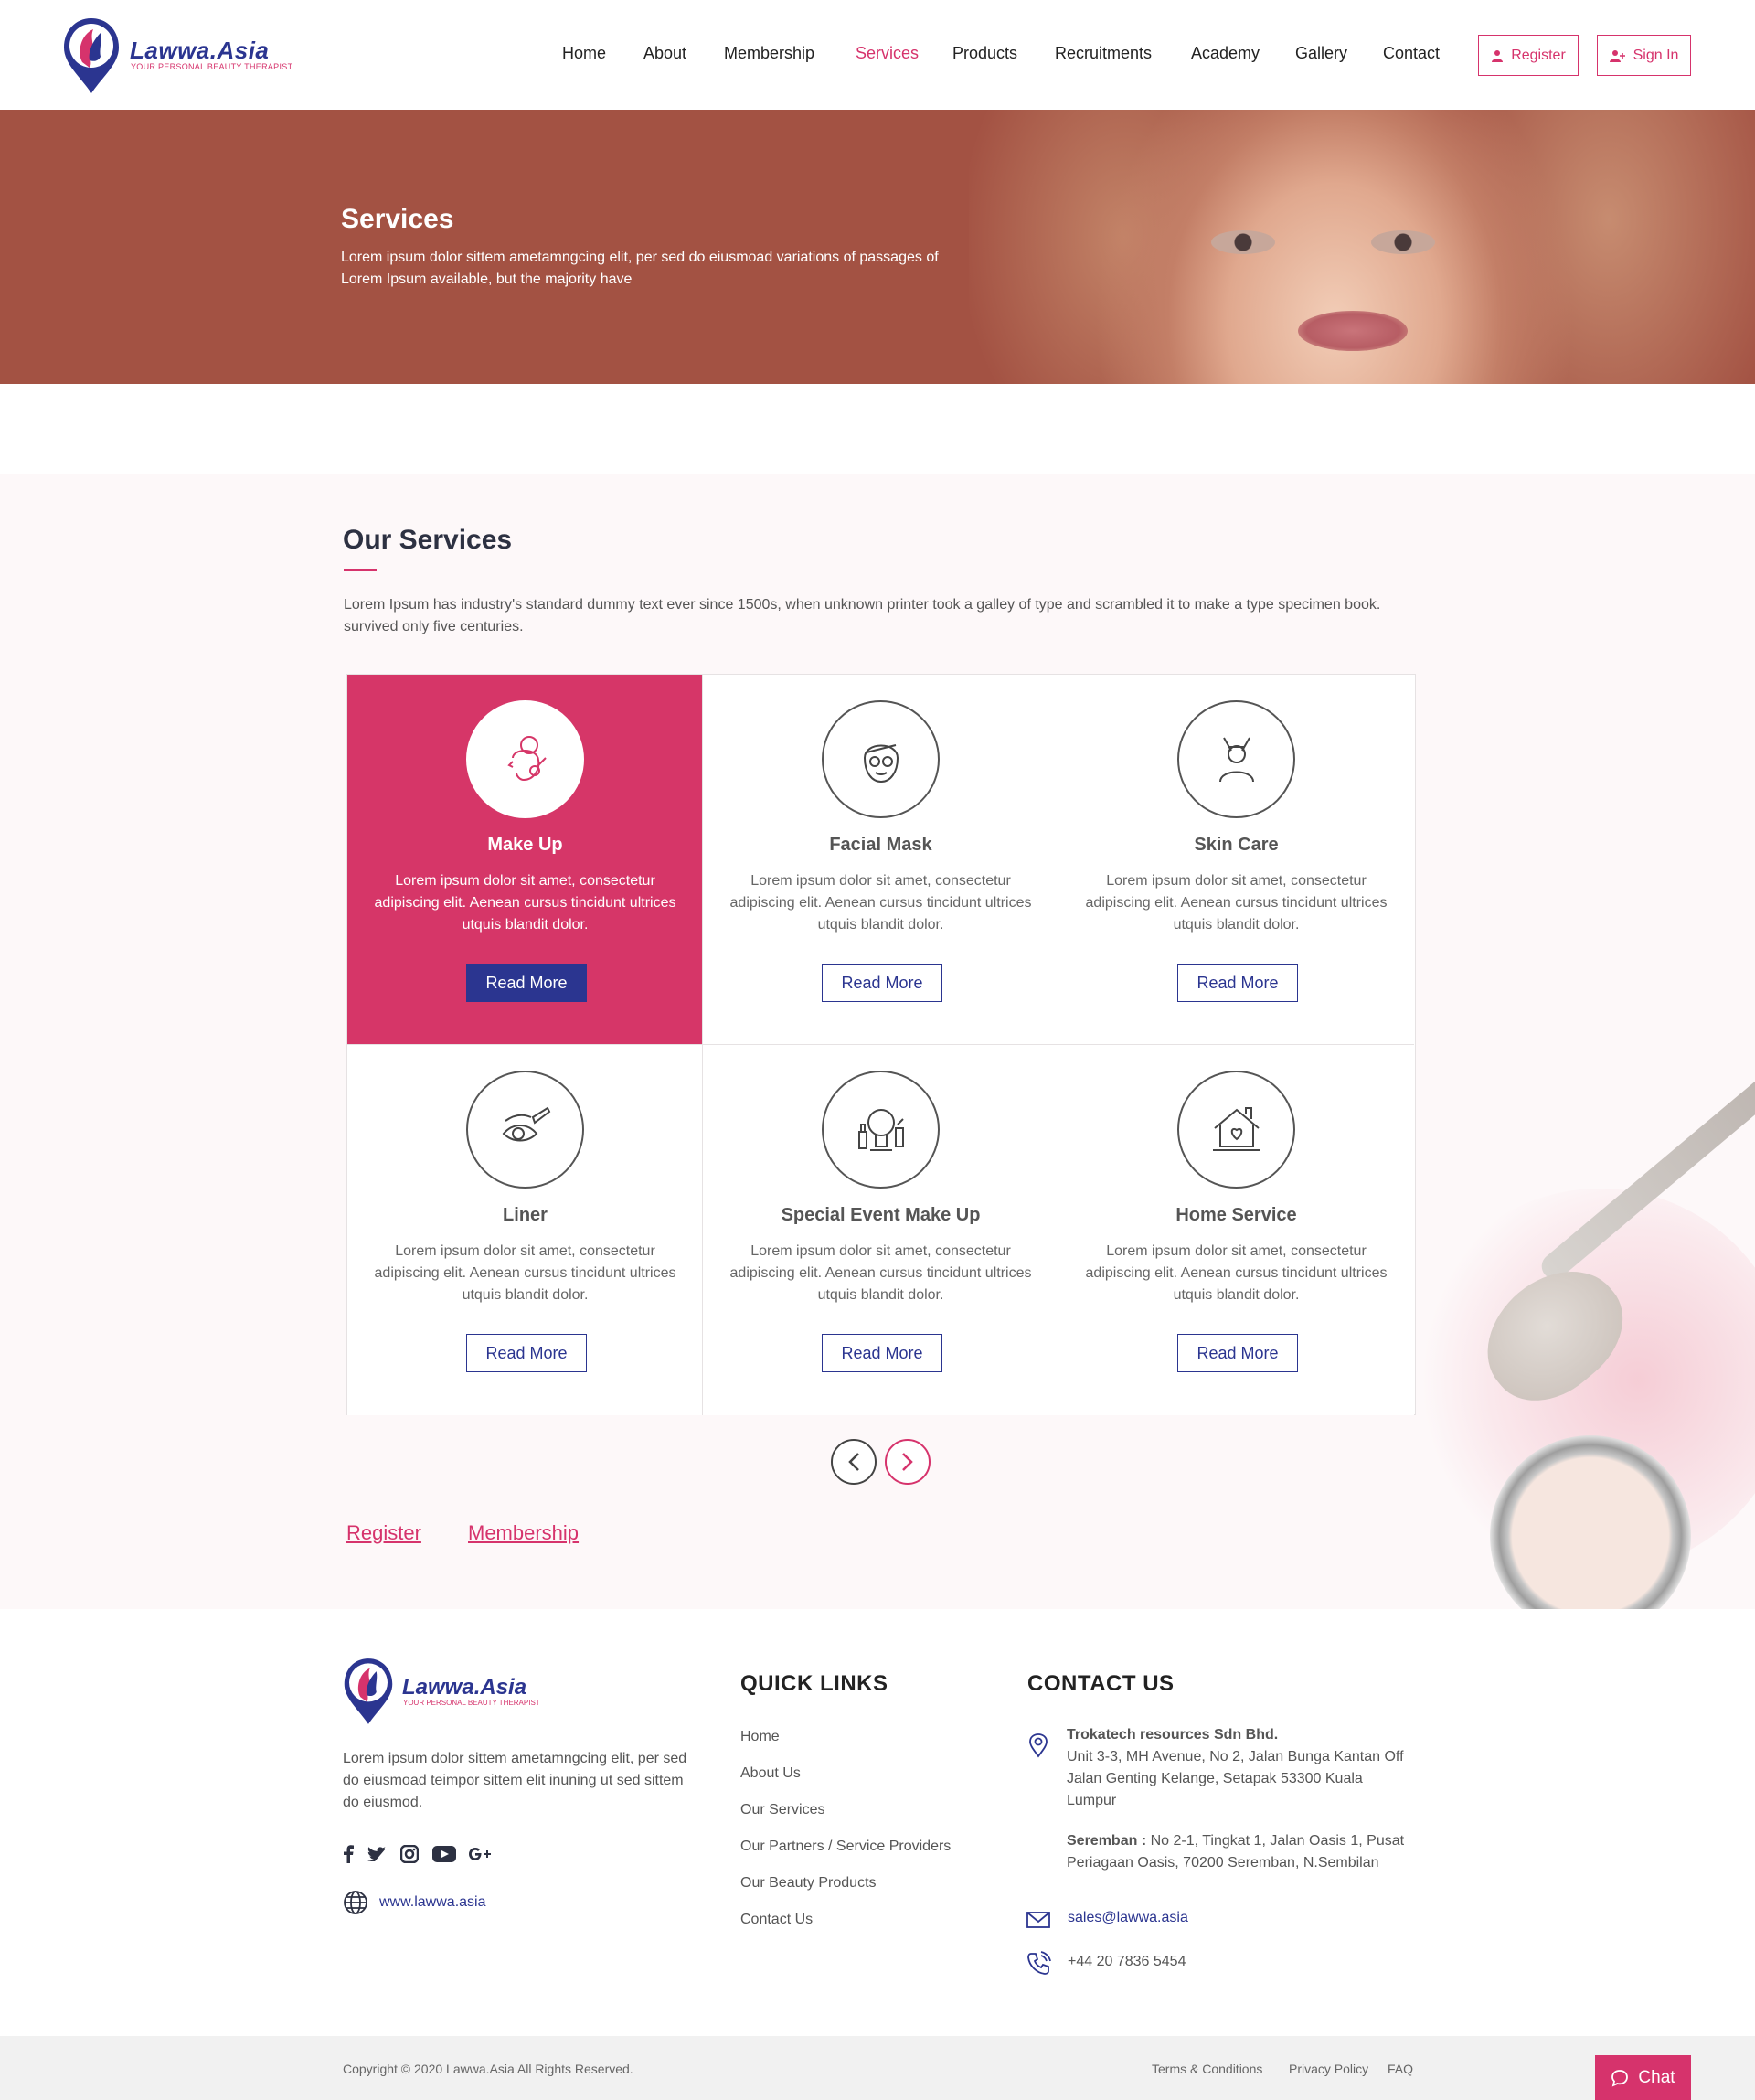  Describe the element at coordinates (349, 1854) in the screenshot. I see `facebook-icon` at that location.